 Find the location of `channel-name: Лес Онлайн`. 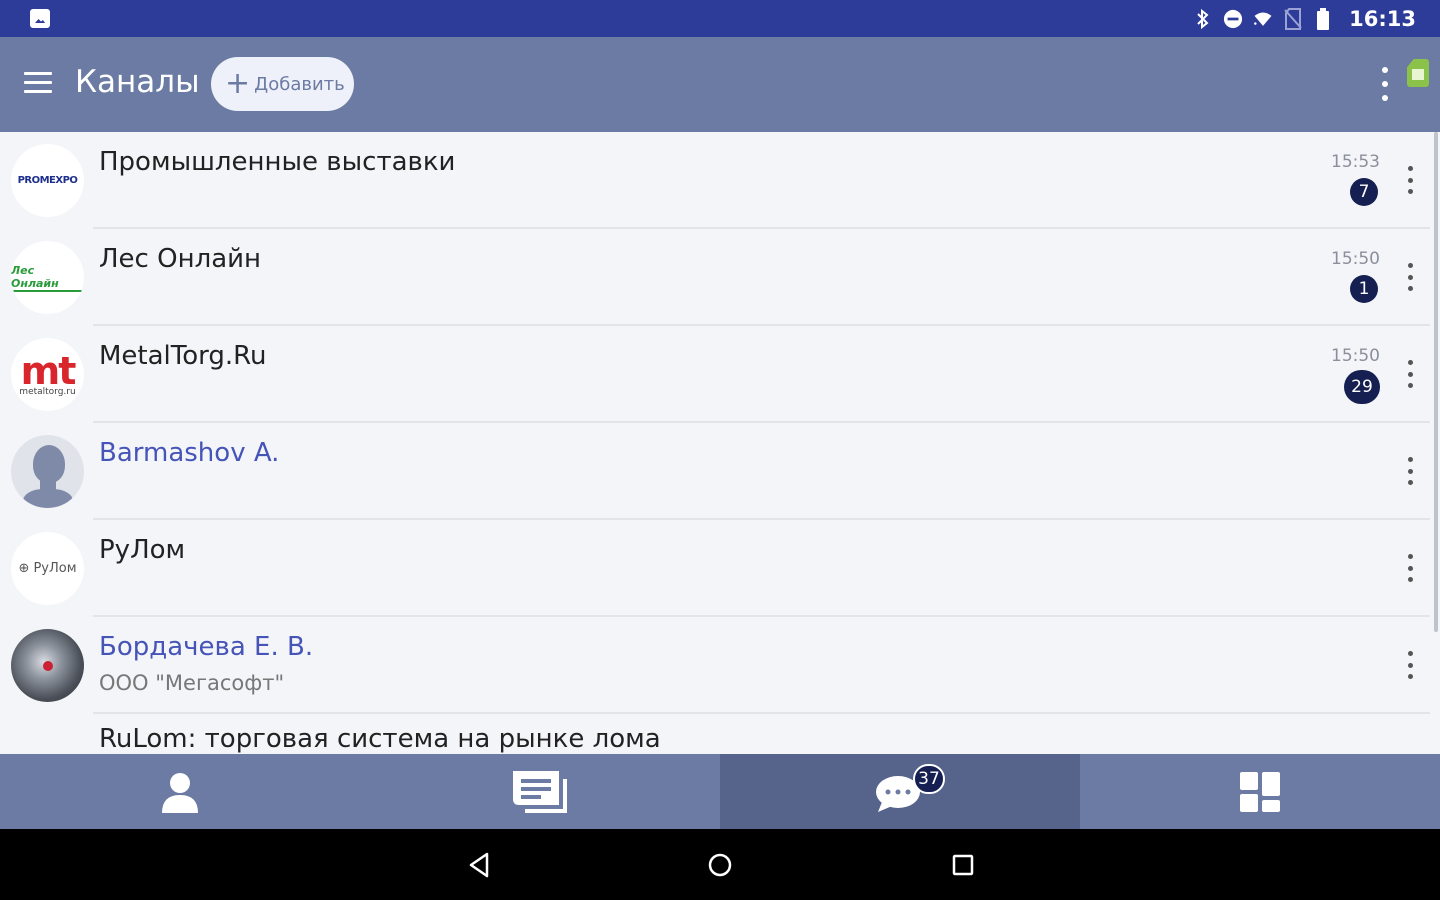

channel-name: Лес Онлайн is located at coordinates (180, 259).